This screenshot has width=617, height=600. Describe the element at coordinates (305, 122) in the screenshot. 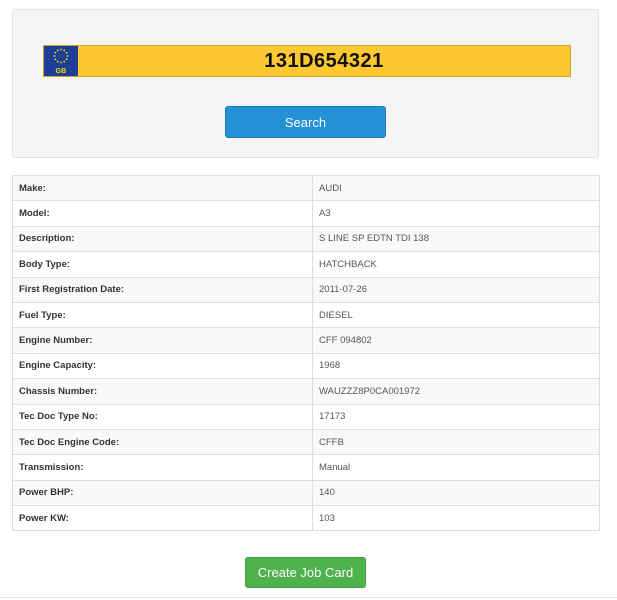

I see `search-button: Search` at that location.